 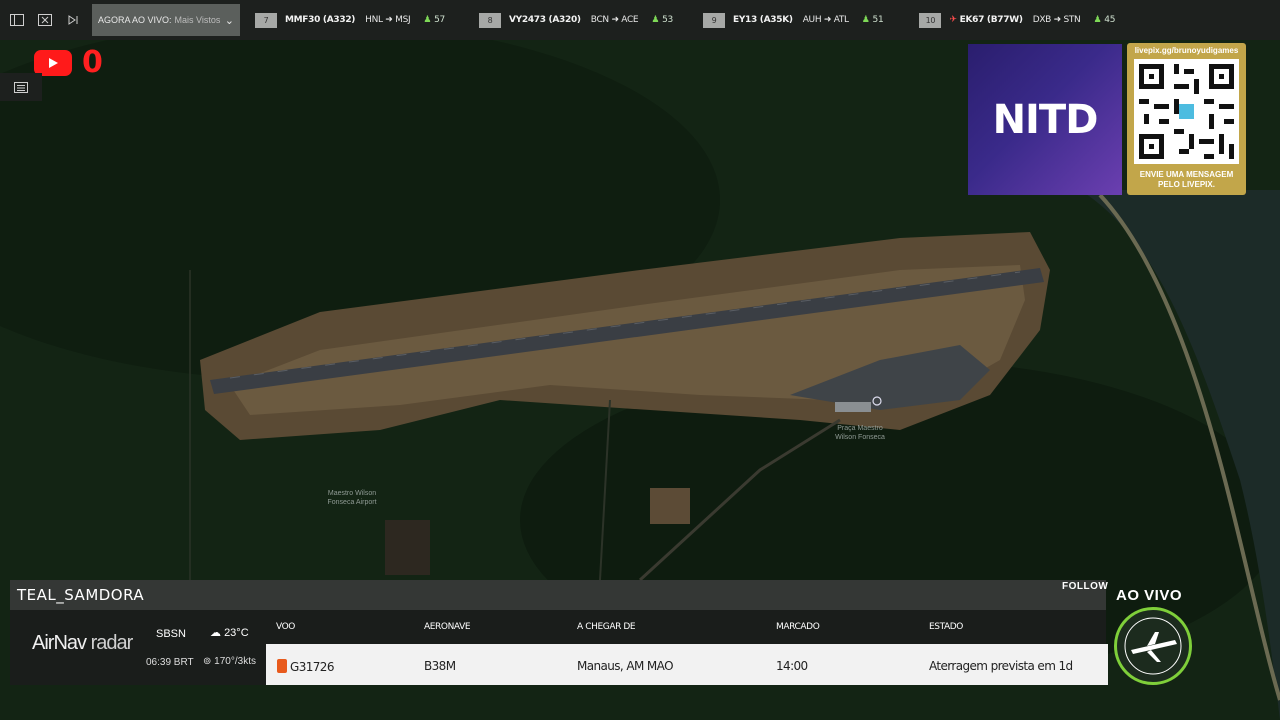 I want to click on chevron-down-icon: ⌄, so click(x=229, y=20).